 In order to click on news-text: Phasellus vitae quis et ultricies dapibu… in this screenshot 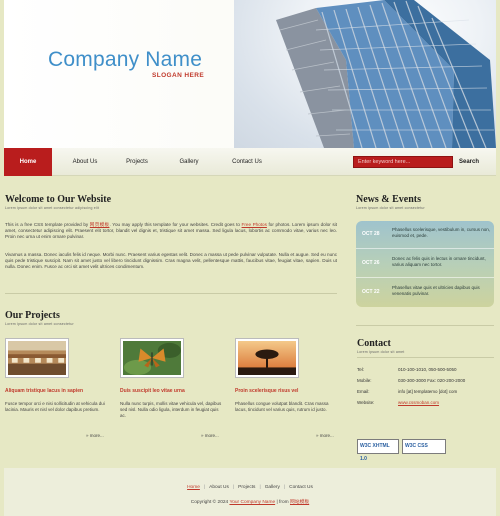, I will do `click(436, 290)`.